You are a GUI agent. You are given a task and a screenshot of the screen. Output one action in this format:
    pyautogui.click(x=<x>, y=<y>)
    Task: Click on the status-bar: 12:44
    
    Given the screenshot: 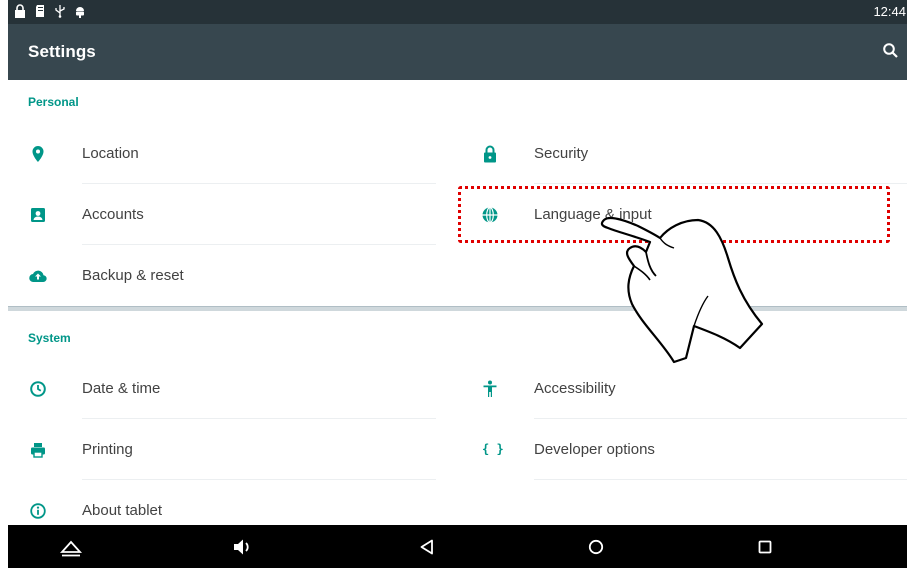 What is the action you would take?
    pyautogui.click(x=457, y=12)
    